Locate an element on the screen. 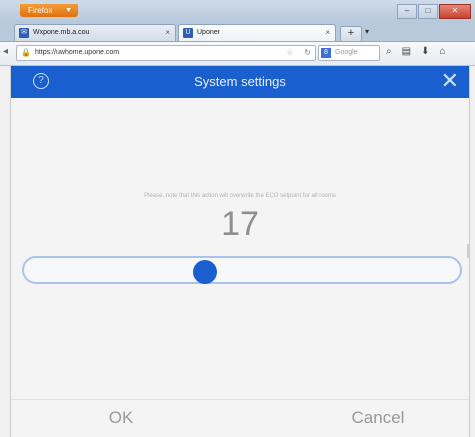 The image size is (475, 437). mail-icon: ✉ is located at coordinates (24, 33).